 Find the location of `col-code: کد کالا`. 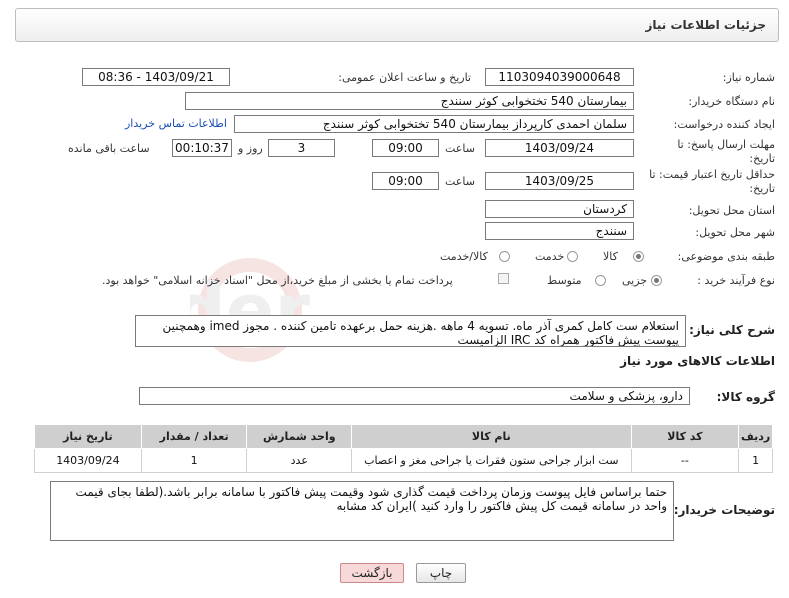

col-code: کد کالا is located at coordinates (685, 436).